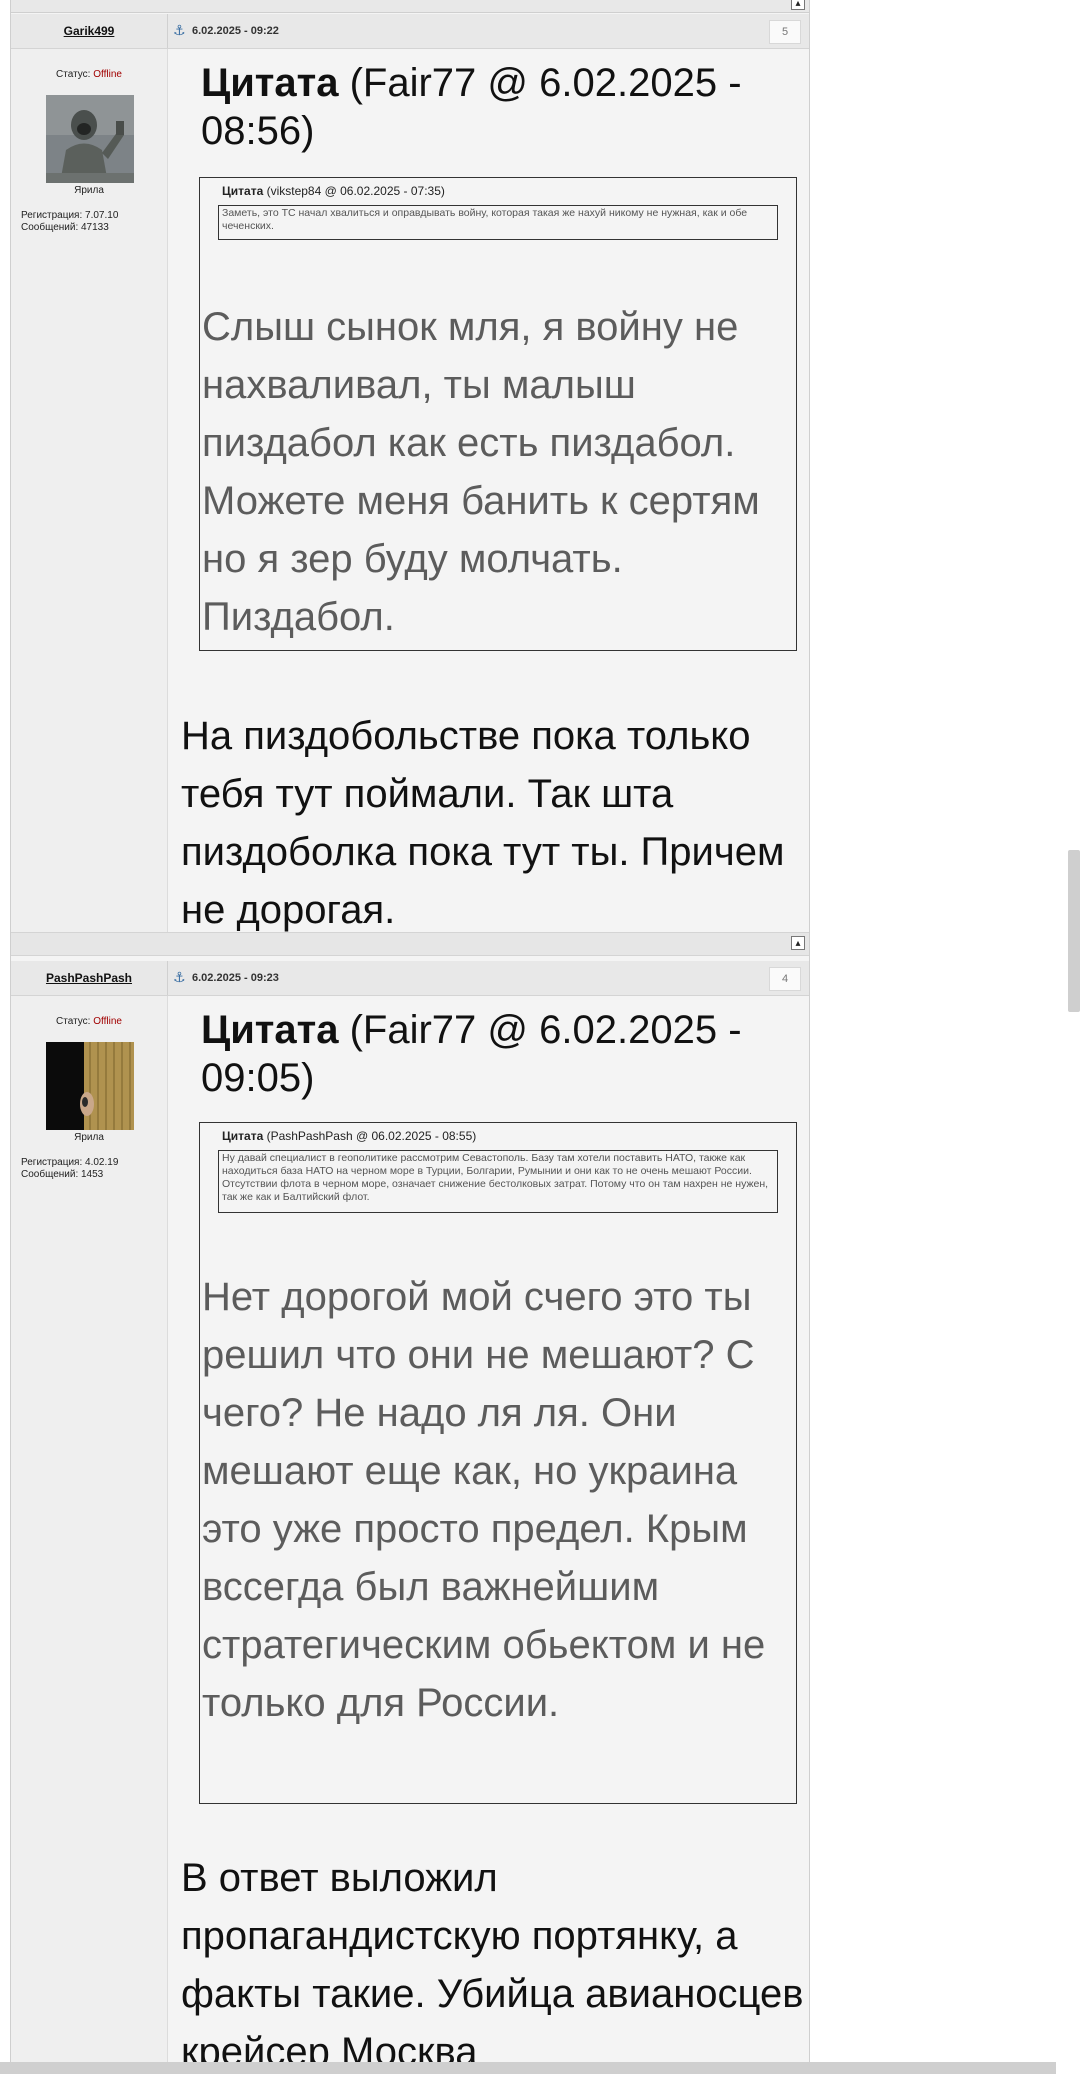  I want to click on post-footer: ▴, so click(410, 944).